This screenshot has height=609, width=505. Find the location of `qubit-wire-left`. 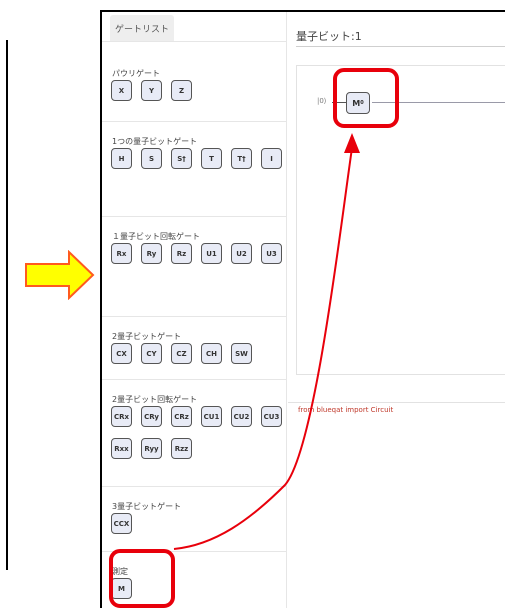

qubit-wire-left is located at coordinates (339, 102).